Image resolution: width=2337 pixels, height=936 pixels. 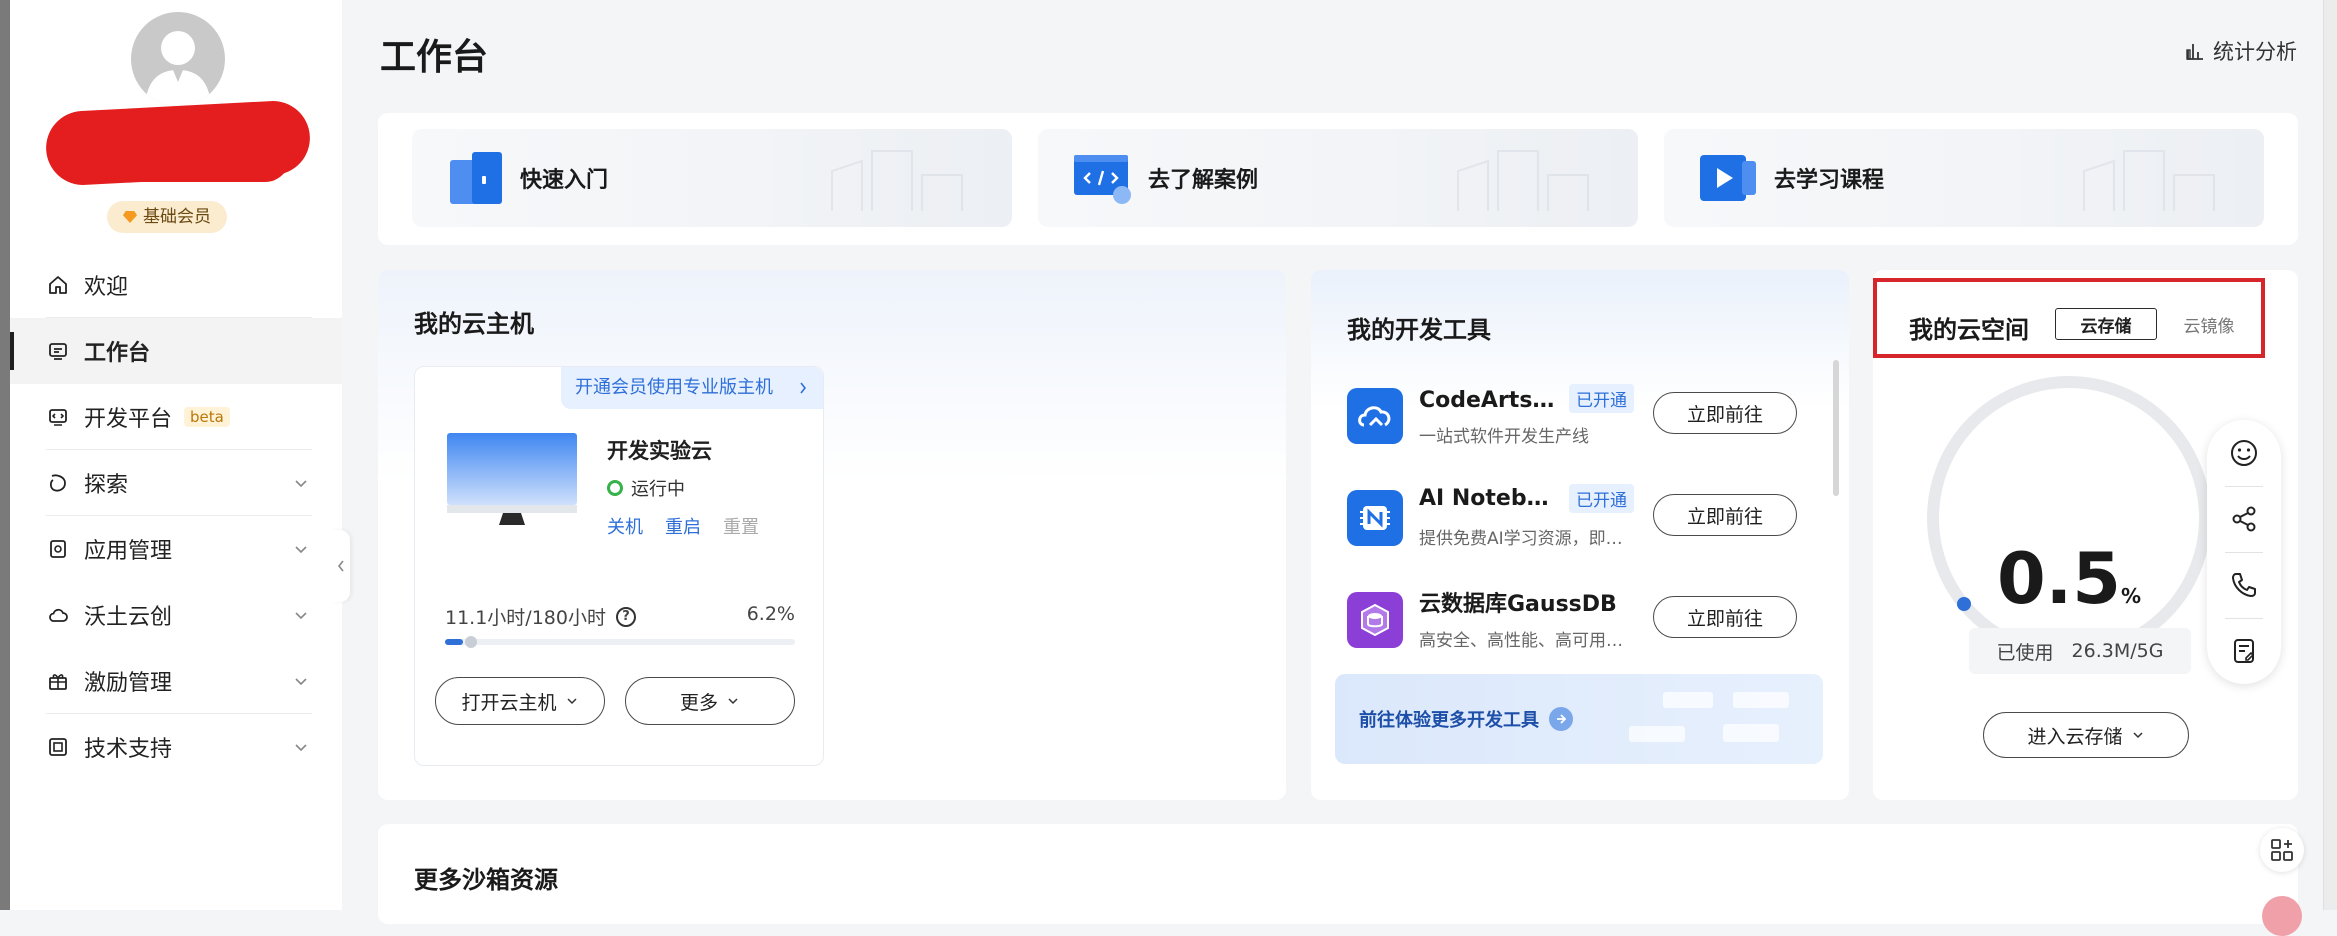 I want to click on tool-name: CodeArts生… 已开通, so click(x=1526, y=398).